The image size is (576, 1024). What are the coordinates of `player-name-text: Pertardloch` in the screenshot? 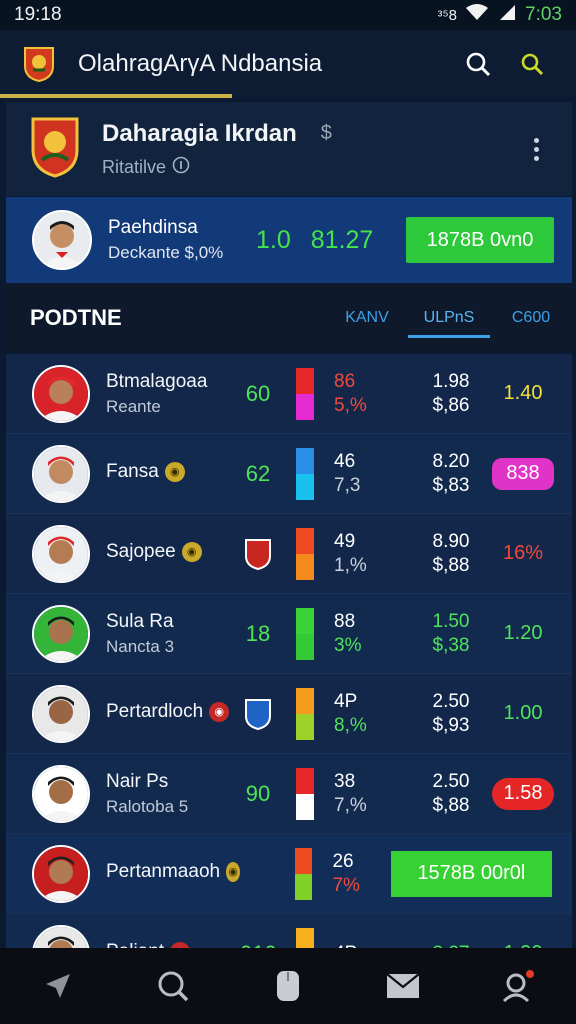 It's located at (155, 711).